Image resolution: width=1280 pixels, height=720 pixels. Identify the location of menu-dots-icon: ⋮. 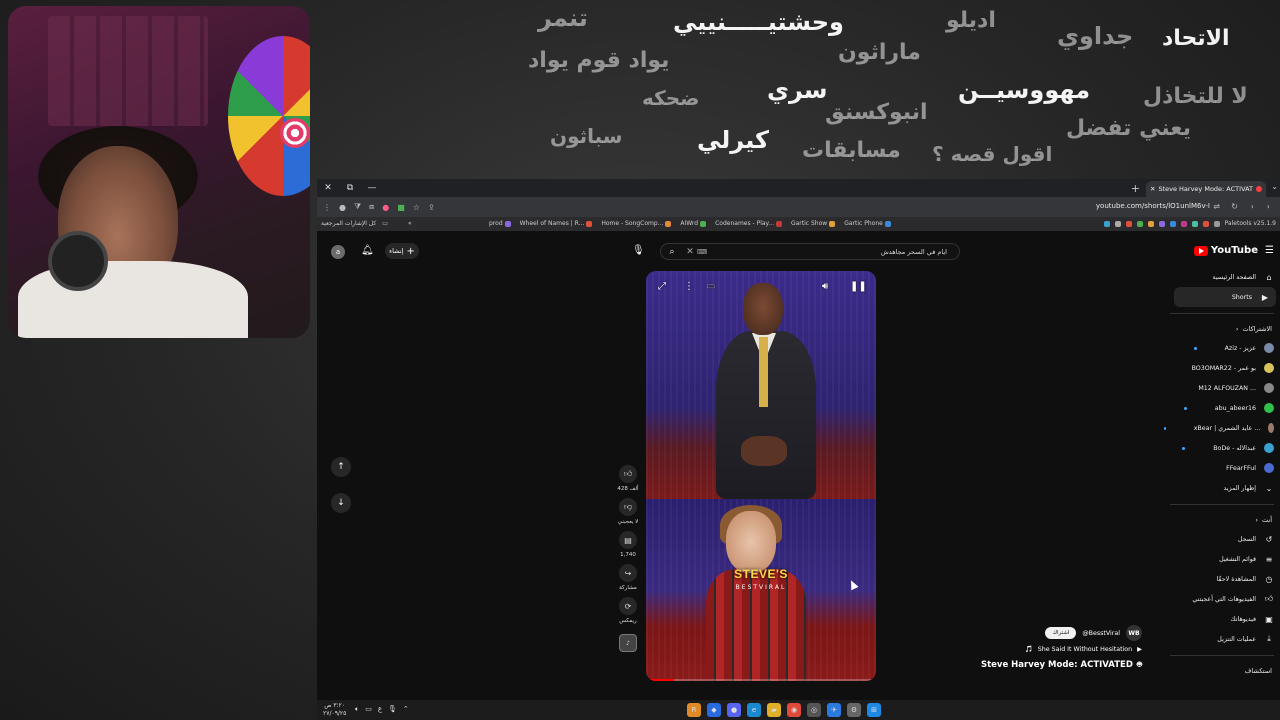
(327, 207).